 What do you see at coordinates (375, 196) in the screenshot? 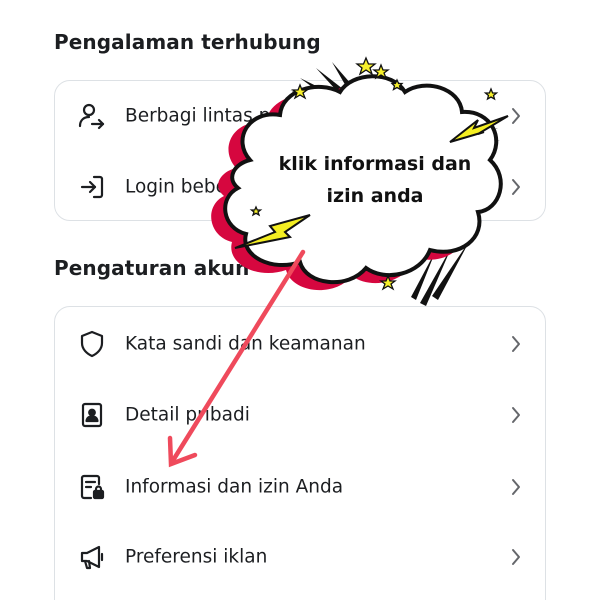
I see `callout-line-2: izin anda` at bounding box center [375, 196].